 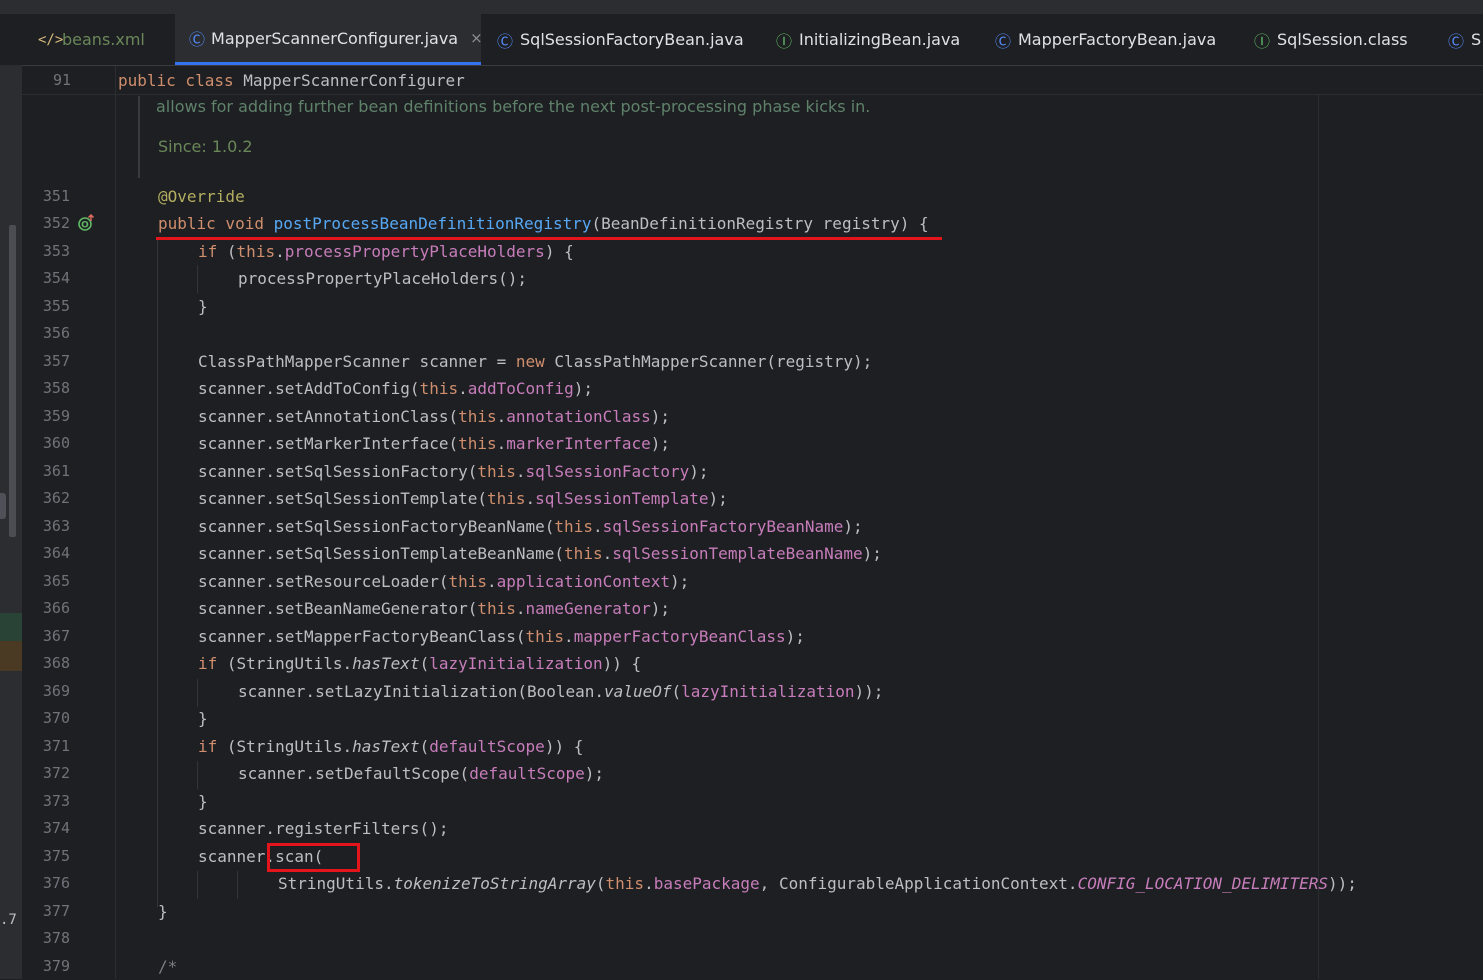 I want to click on scroll-indicator, so click(x=12, y=381).